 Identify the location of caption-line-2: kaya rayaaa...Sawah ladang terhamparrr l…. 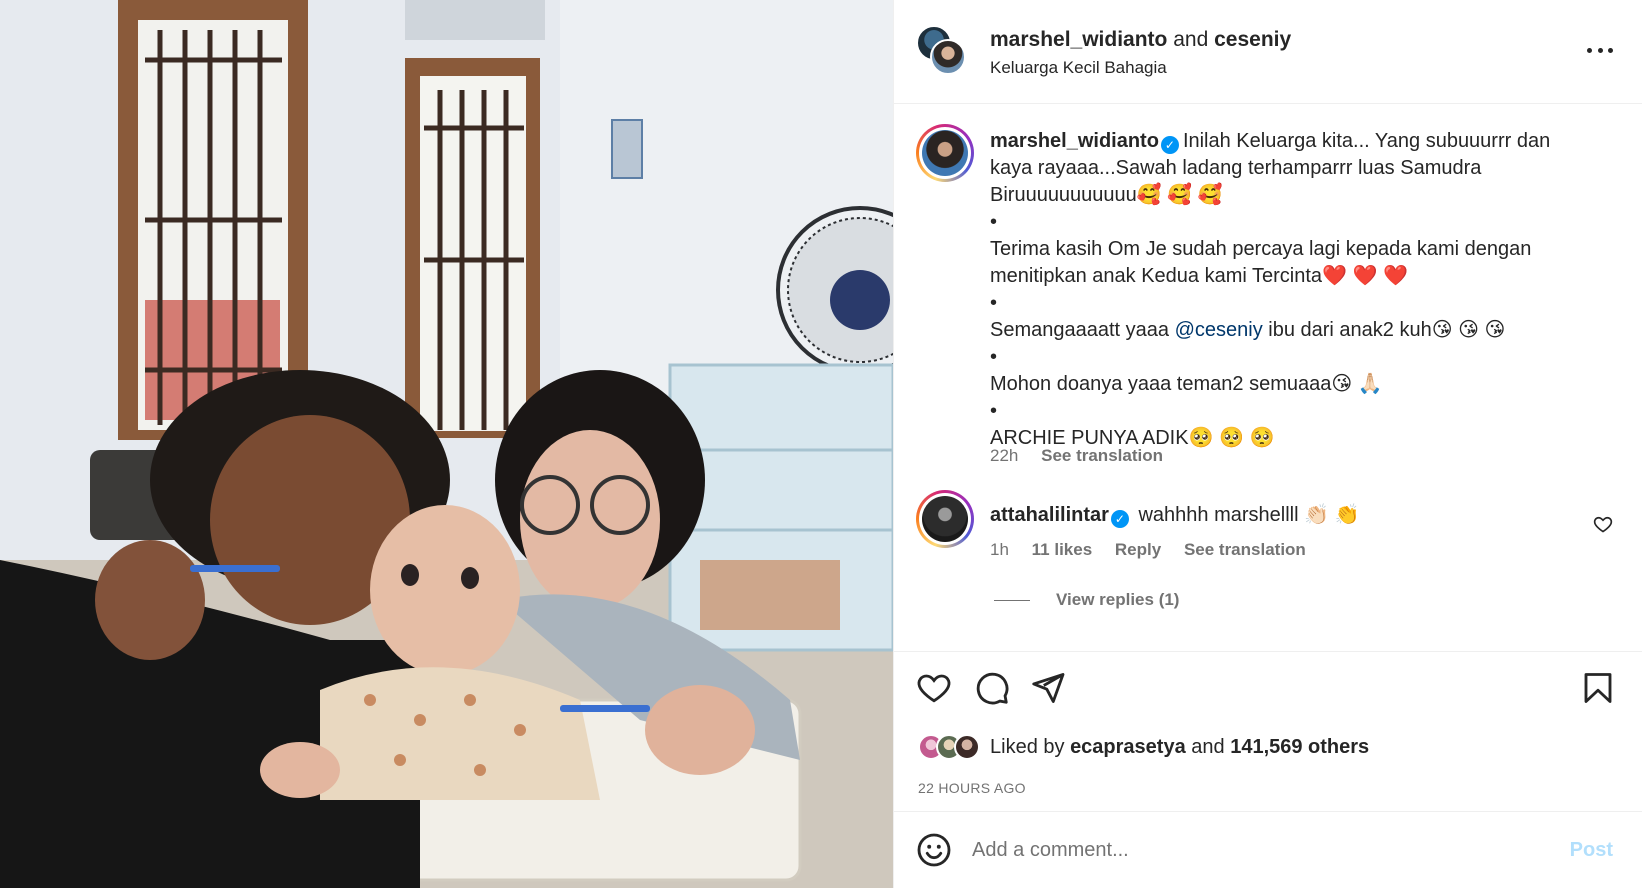
(1236, 168).